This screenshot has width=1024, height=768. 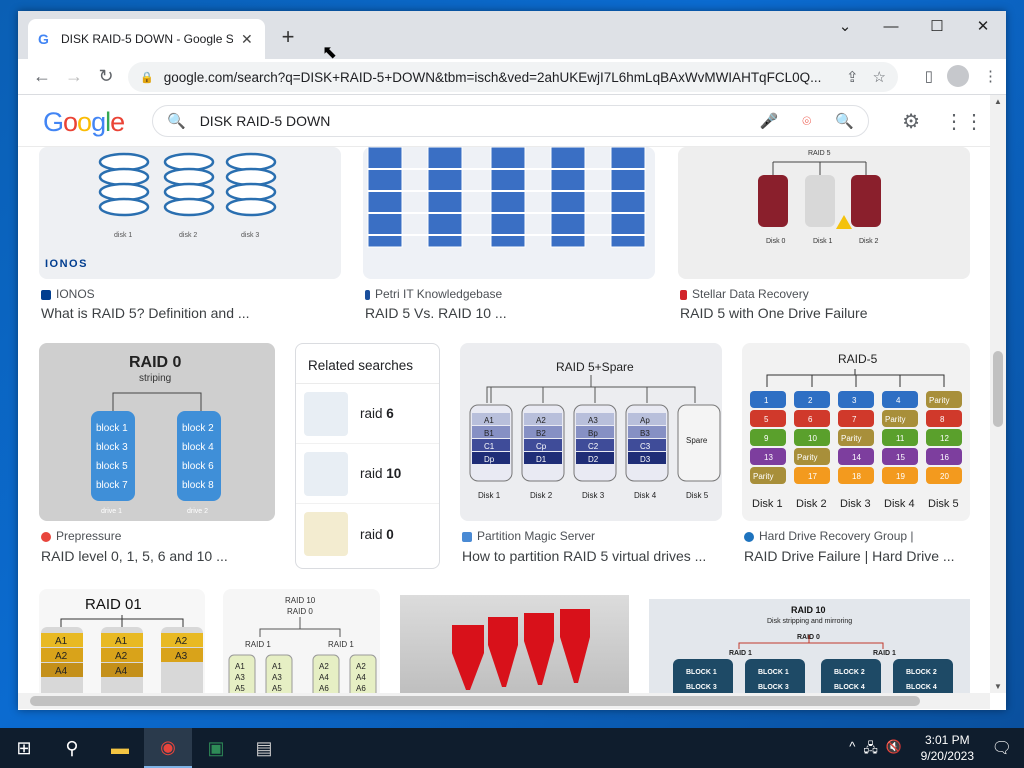 I want to click on diagram-heading: RAID 5, so click(x=819, y=153).